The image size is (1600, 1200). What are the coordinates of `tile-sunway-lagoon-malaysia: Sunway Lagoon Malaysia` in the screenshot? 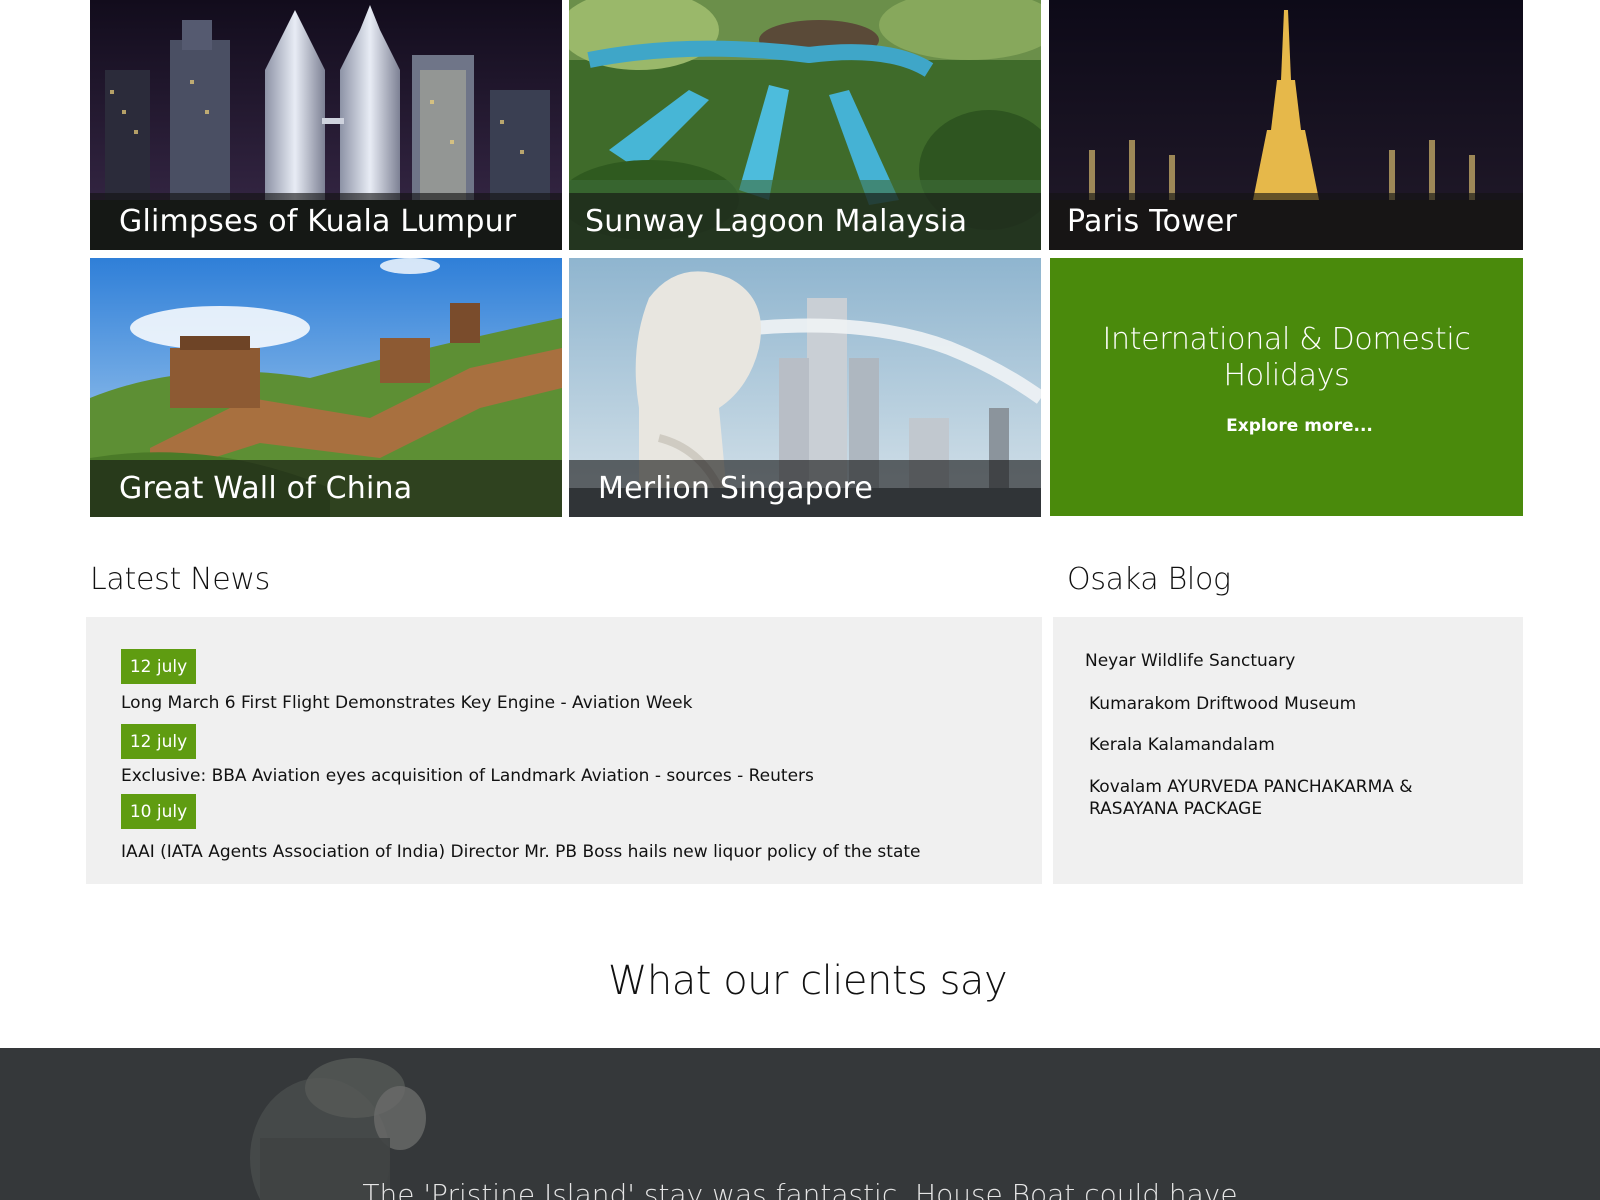 It's located at (805, 125).